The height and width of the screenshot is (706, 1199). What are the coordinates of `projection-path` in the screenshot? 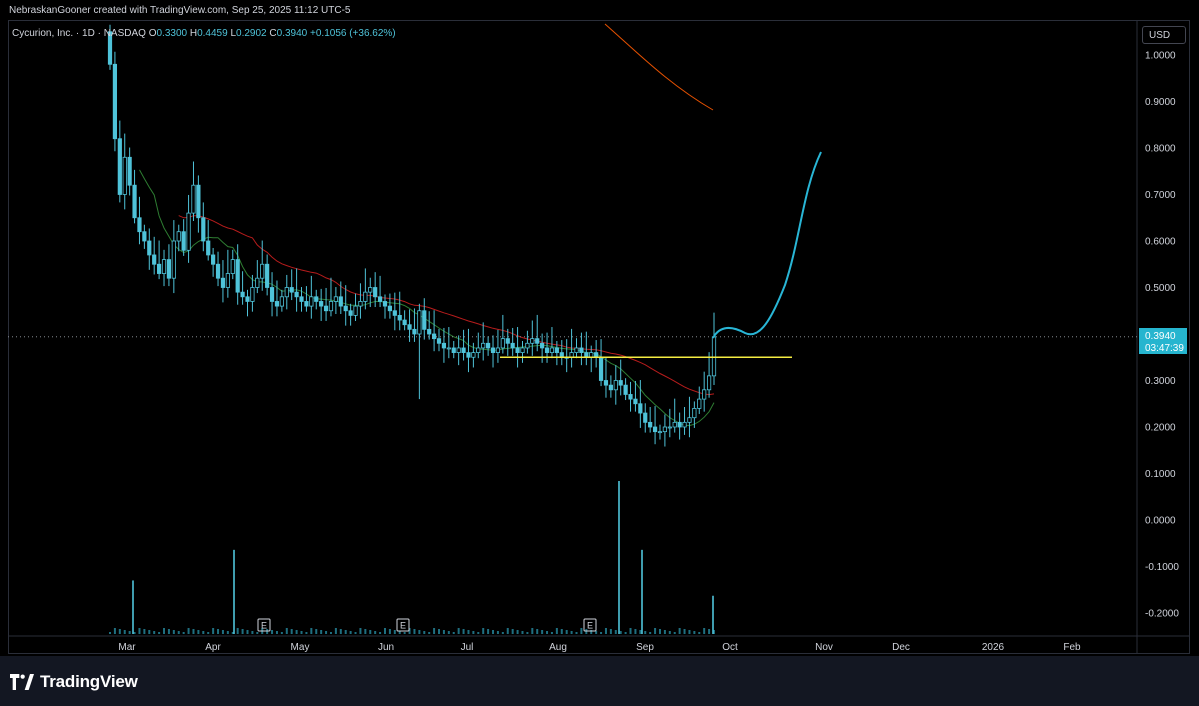 It's located at (767, 245).